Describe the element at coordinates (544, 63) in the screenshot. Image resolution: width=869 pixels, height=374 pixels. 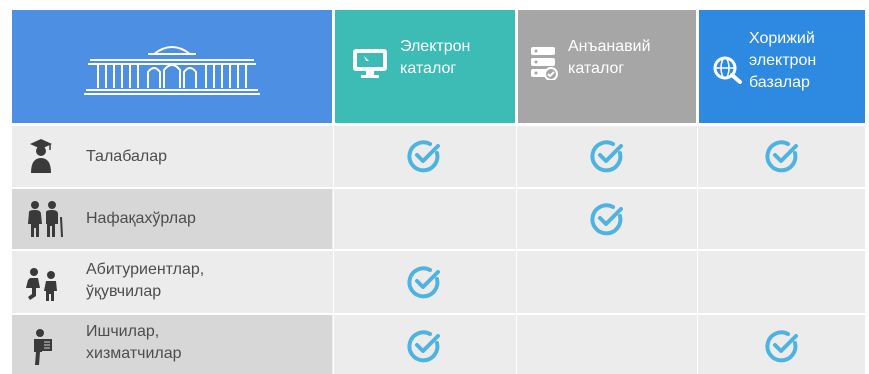
I see `database-server-icon` at that location.